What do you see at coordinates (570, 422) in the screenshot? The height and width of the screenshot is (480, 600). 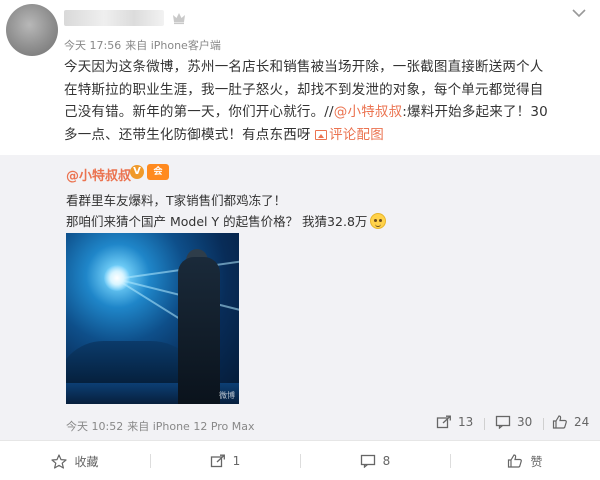 I see `repost-like-button: 24` at bounding box center [570, 422].